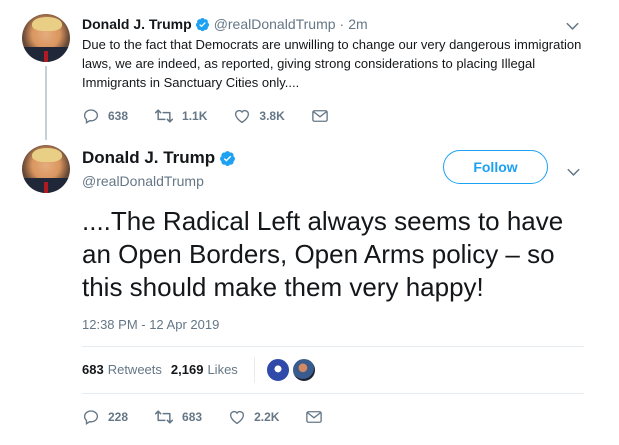  Describe the element at coordinates (219, 417) in the screenshot. I see `tweet2-action-bar: 228 683 2.2K` at that location.